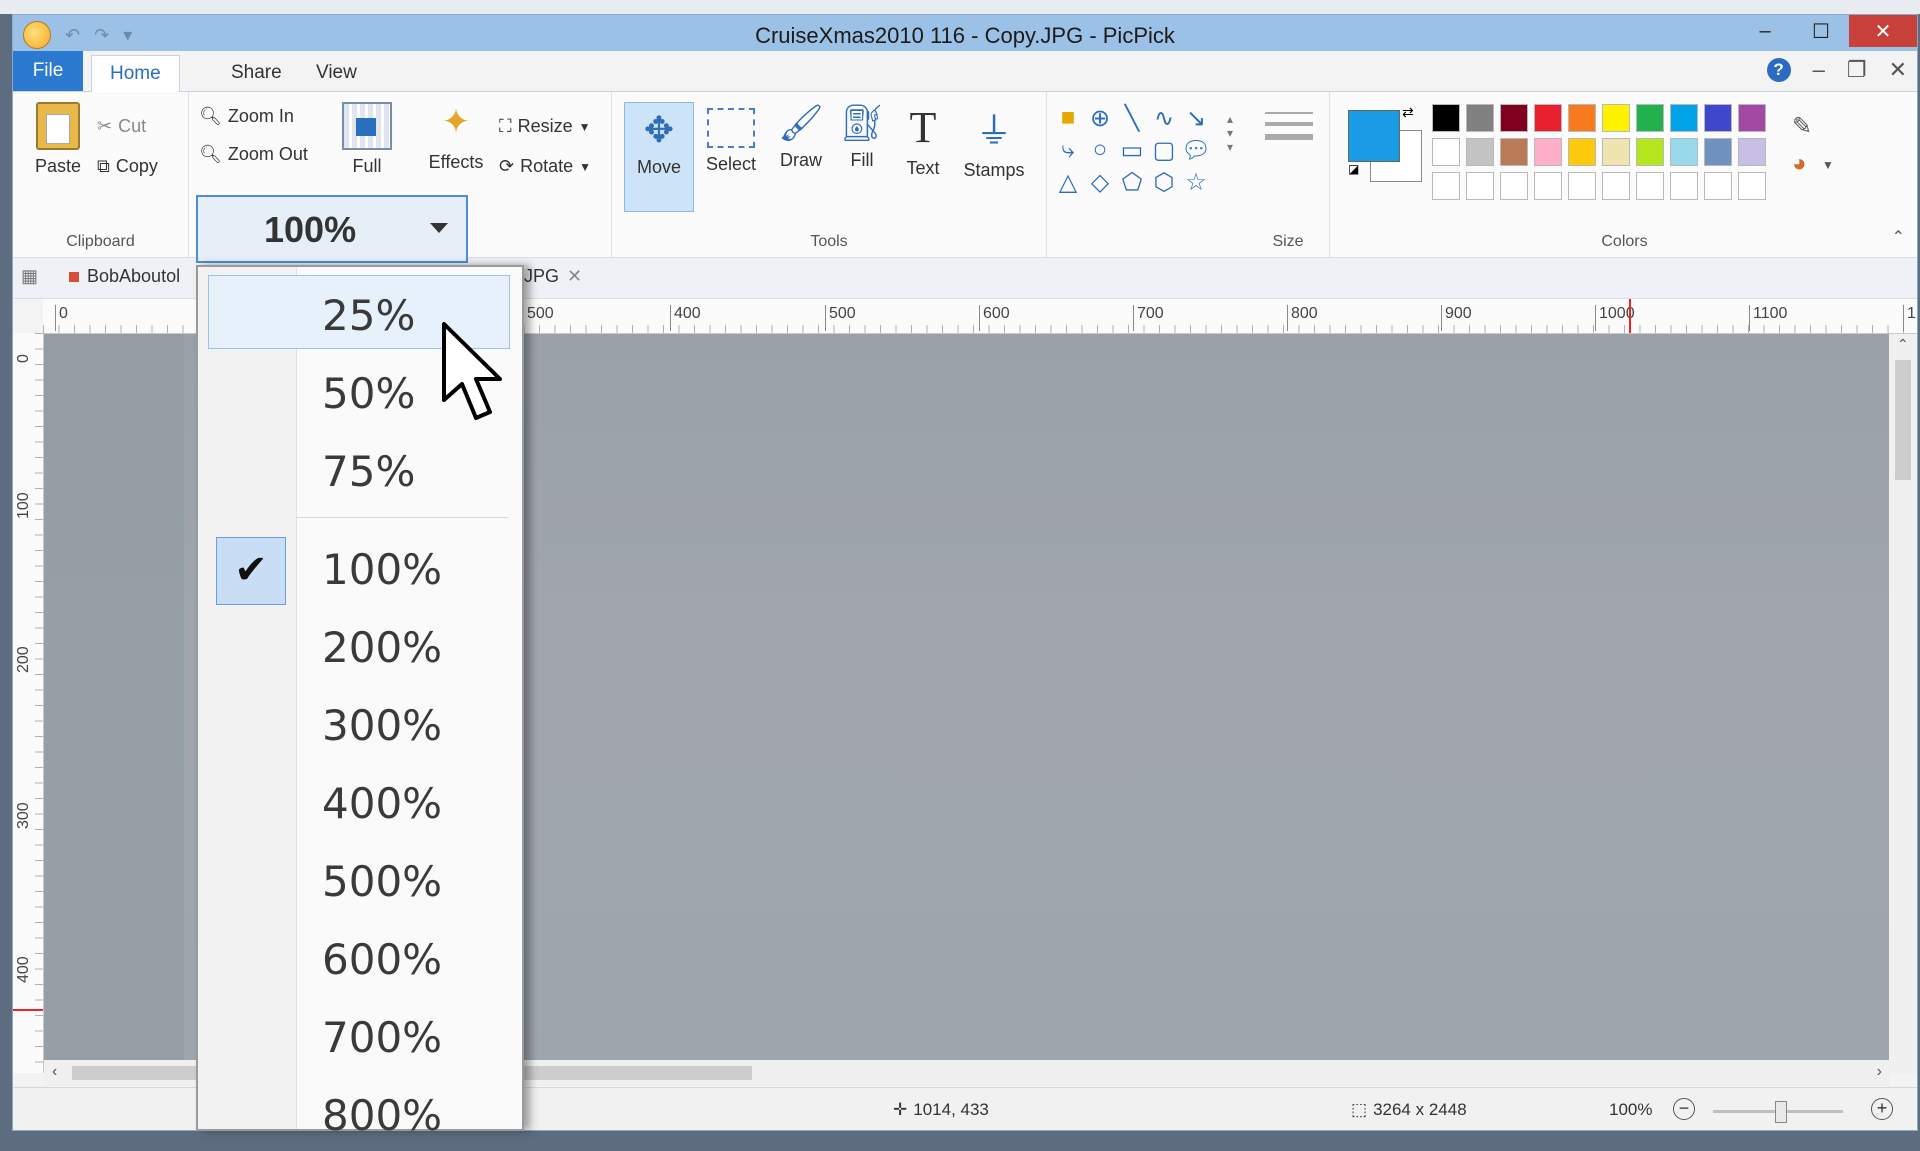 This screenshot has height=1151, width=1920. What do you see at coordinates (246, 116) in the screenshot?
I see `zoom-in-button: 🔍︎ Zoom In` at bounding box center [246, 116].